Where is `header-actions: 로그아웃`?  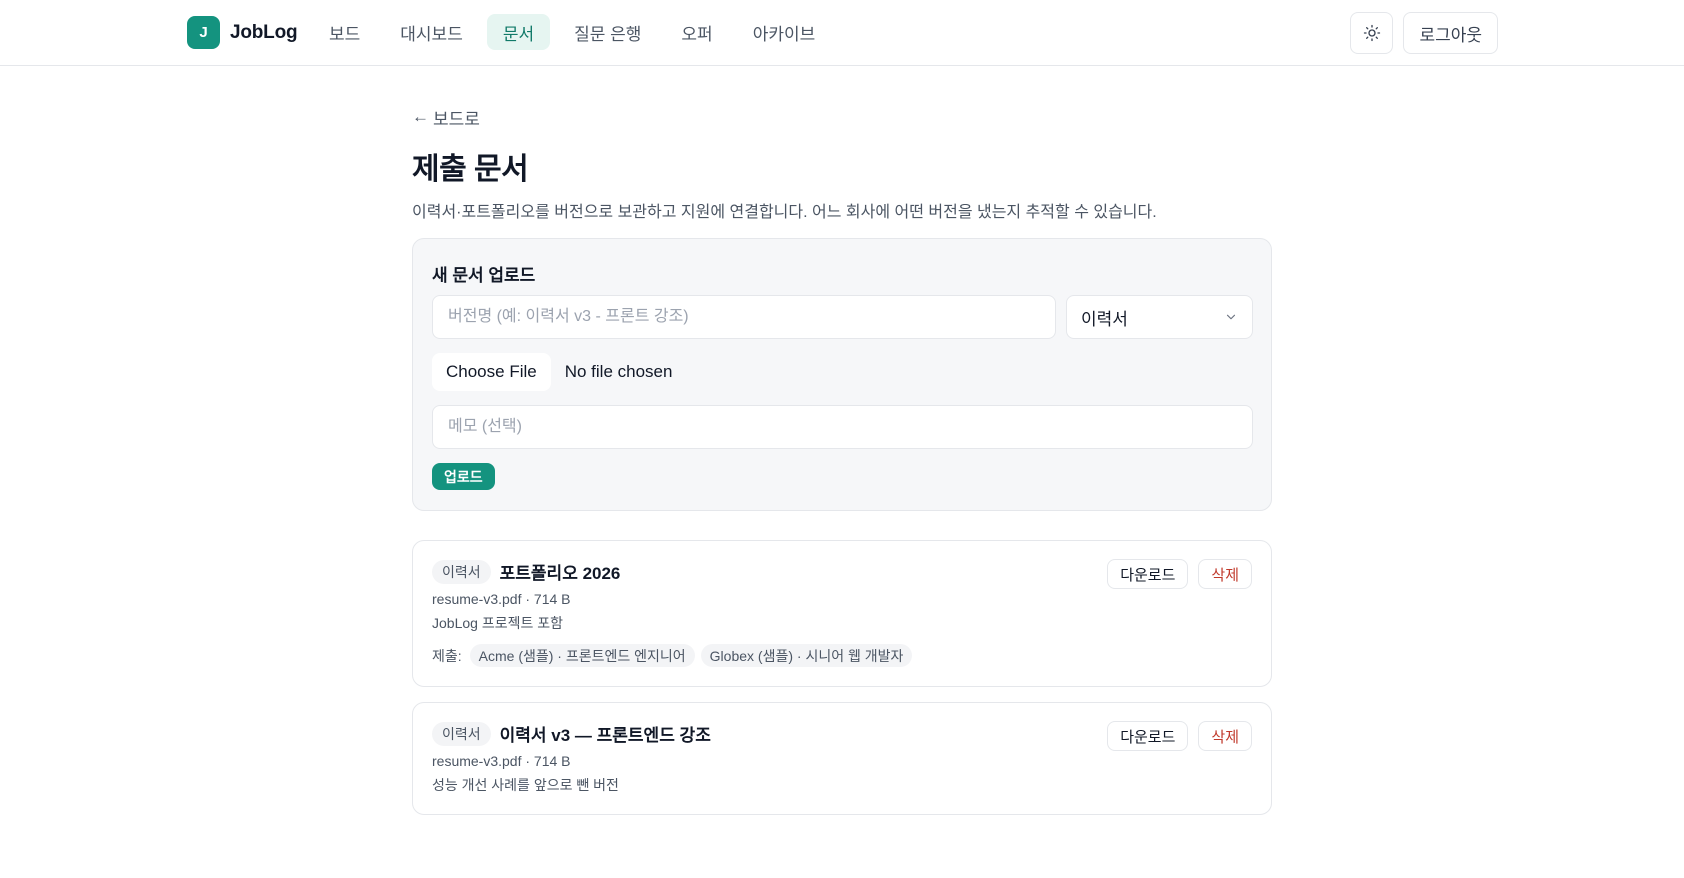 header-actions: 로그아웃 is located at coordinates (1424, 33).